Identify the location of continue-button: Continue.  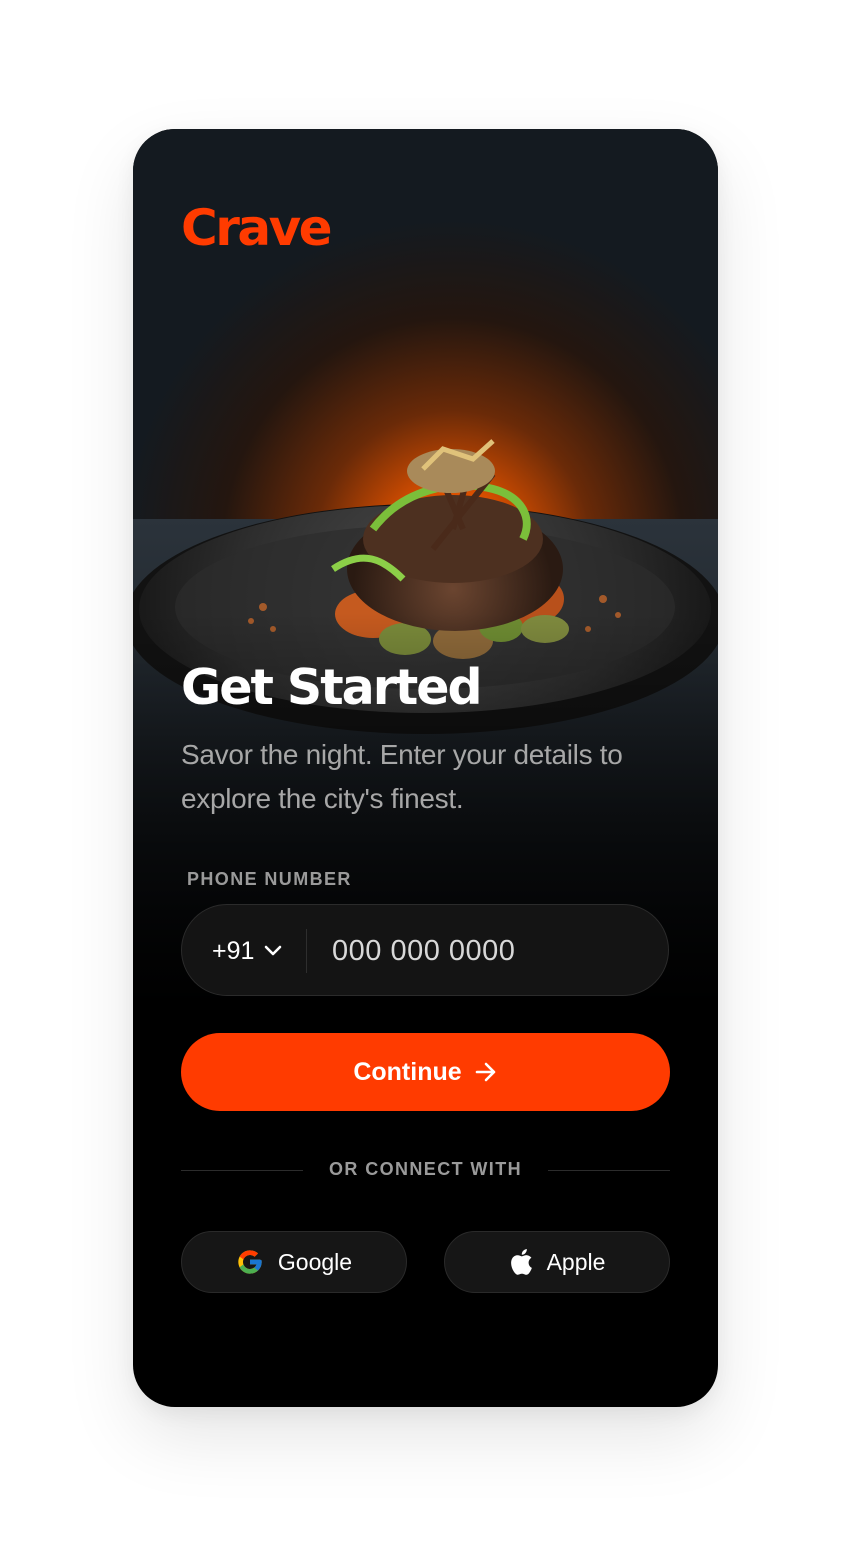
(425, 1072).